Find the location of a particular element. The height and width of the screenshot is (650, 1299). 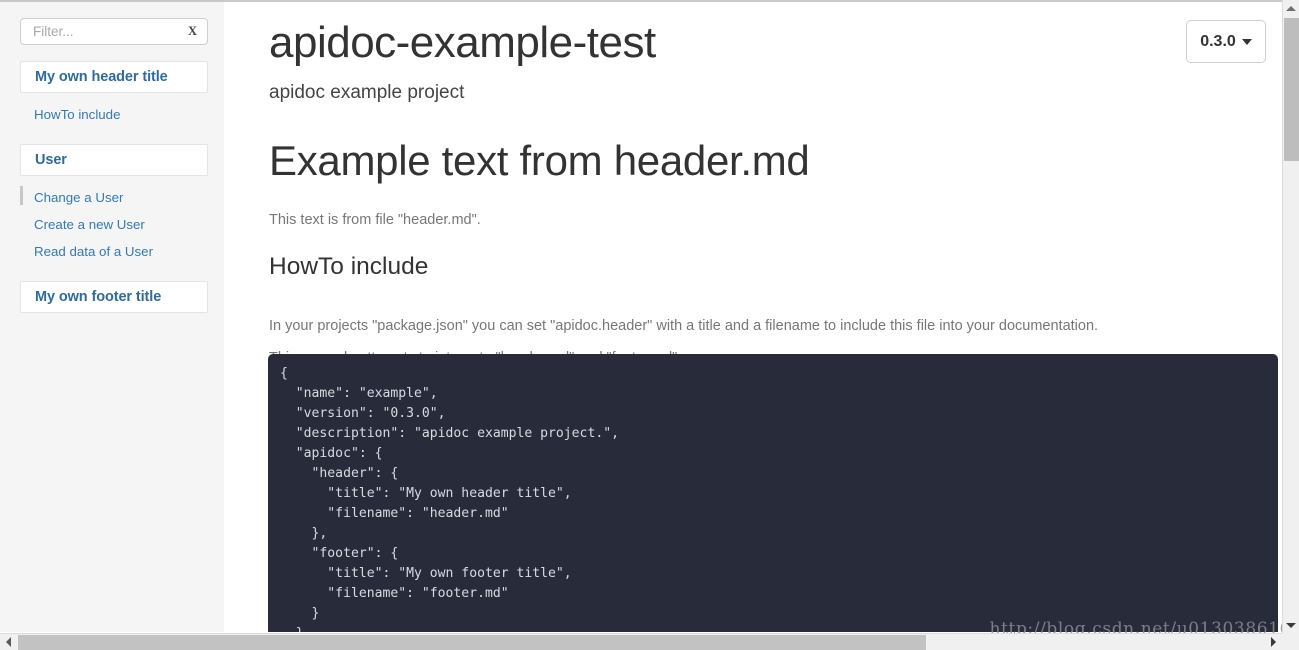

scroll-right-button is located at coordinates (1273, 642).